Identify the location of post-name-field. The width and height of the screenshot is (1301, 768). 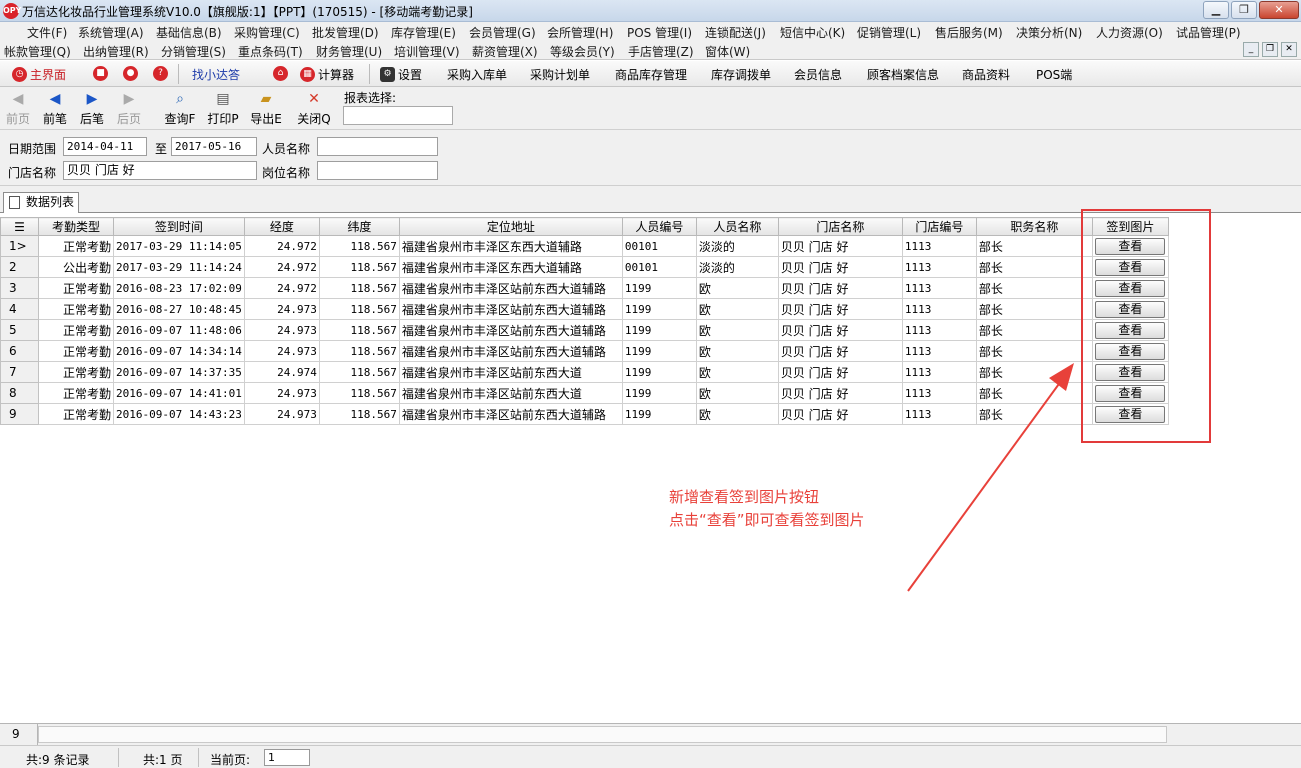
(377, 170).